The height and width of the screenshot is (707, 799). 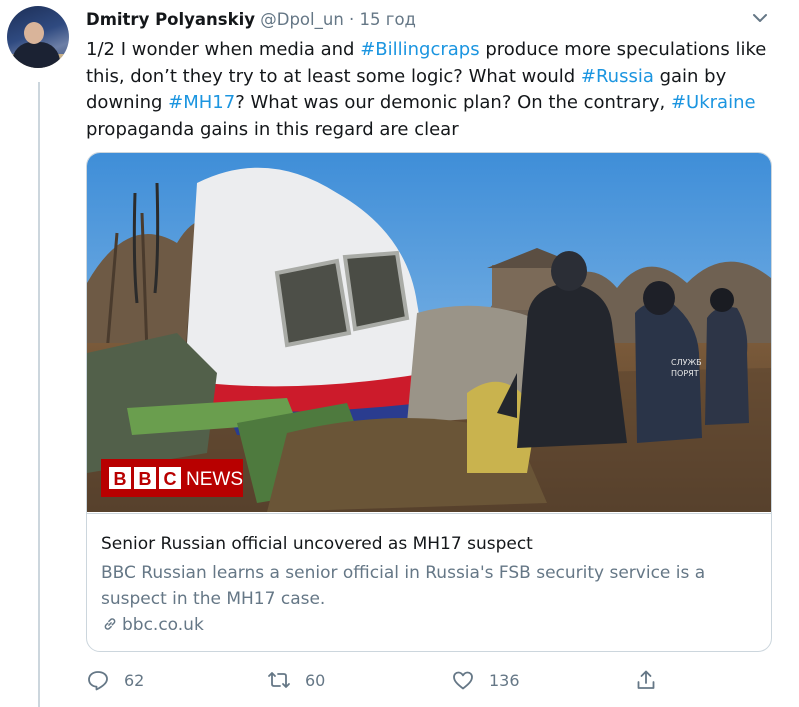 I want to click on retweet-icon, so click(x=279, y=680).